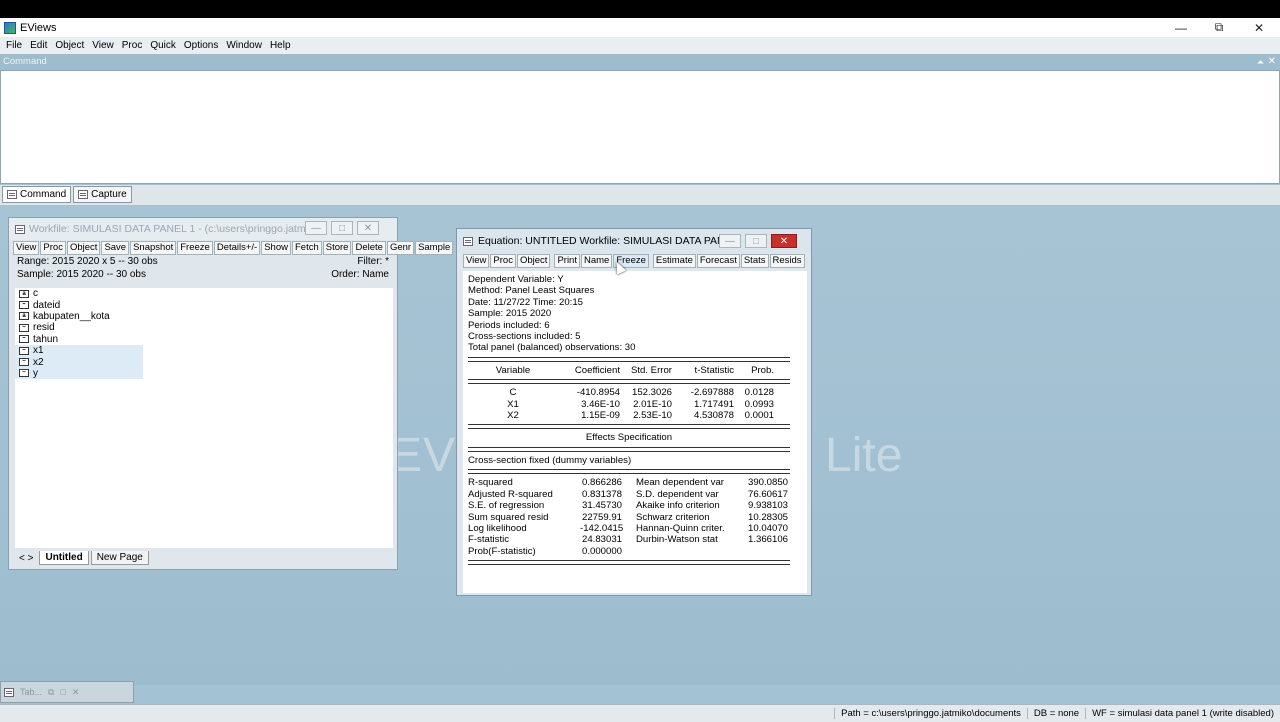 The width and height of the screenshot is (1280, 722). What do you see at coordinates (64, 558) in the screenshot?
I see `tab-untitled: Untitled` at bounding box center [64, 558].